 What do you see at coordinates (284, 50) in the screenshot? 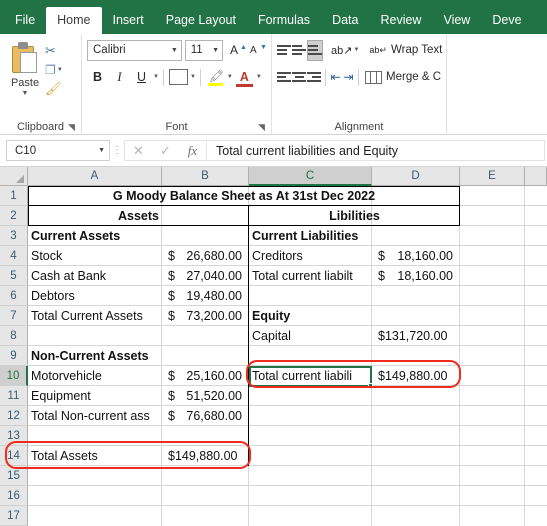
I see `align-top-button` at bounding box center [284, 50].